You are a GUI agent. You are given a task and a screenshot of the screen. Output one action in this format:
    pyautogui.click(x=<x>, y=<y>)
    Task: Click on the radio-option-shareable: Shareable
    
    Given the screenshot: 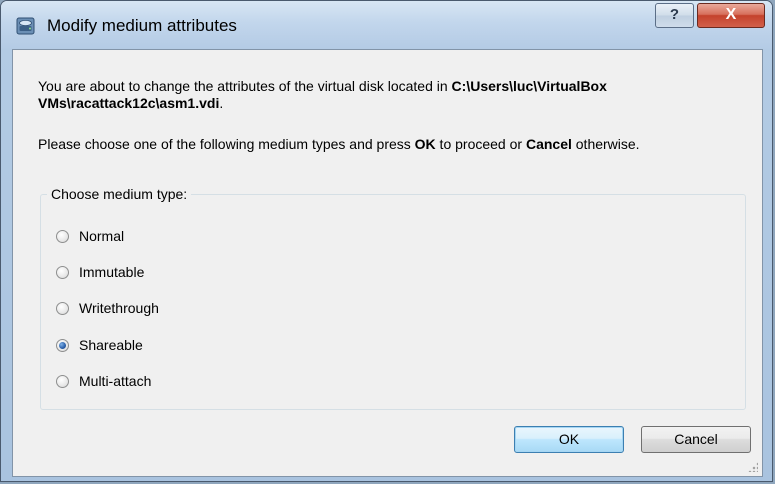 What is the action you would take?
    pyautogui.click(x=99, y=345)
    